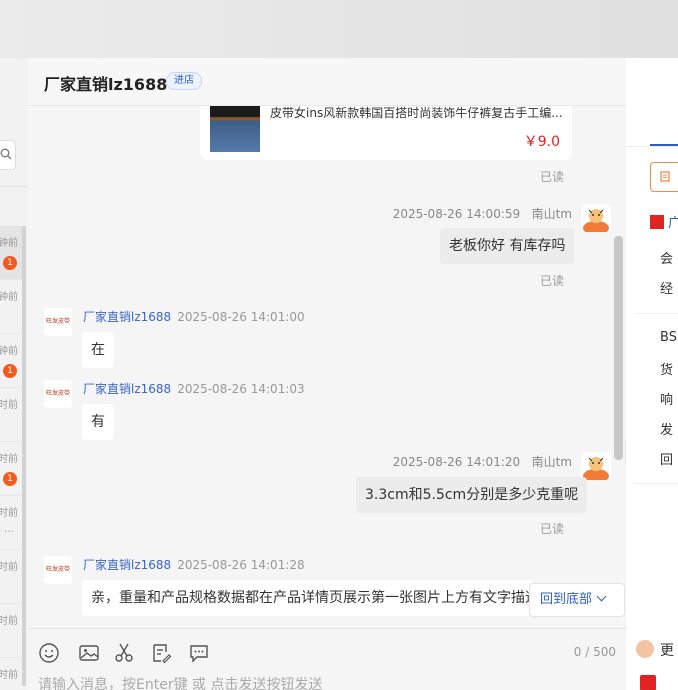 The width and height of the screenshot is (678, 690). Describe the element at coordinates (618, 348) in the screenshot. I see `chat-scrollbar` at that location.